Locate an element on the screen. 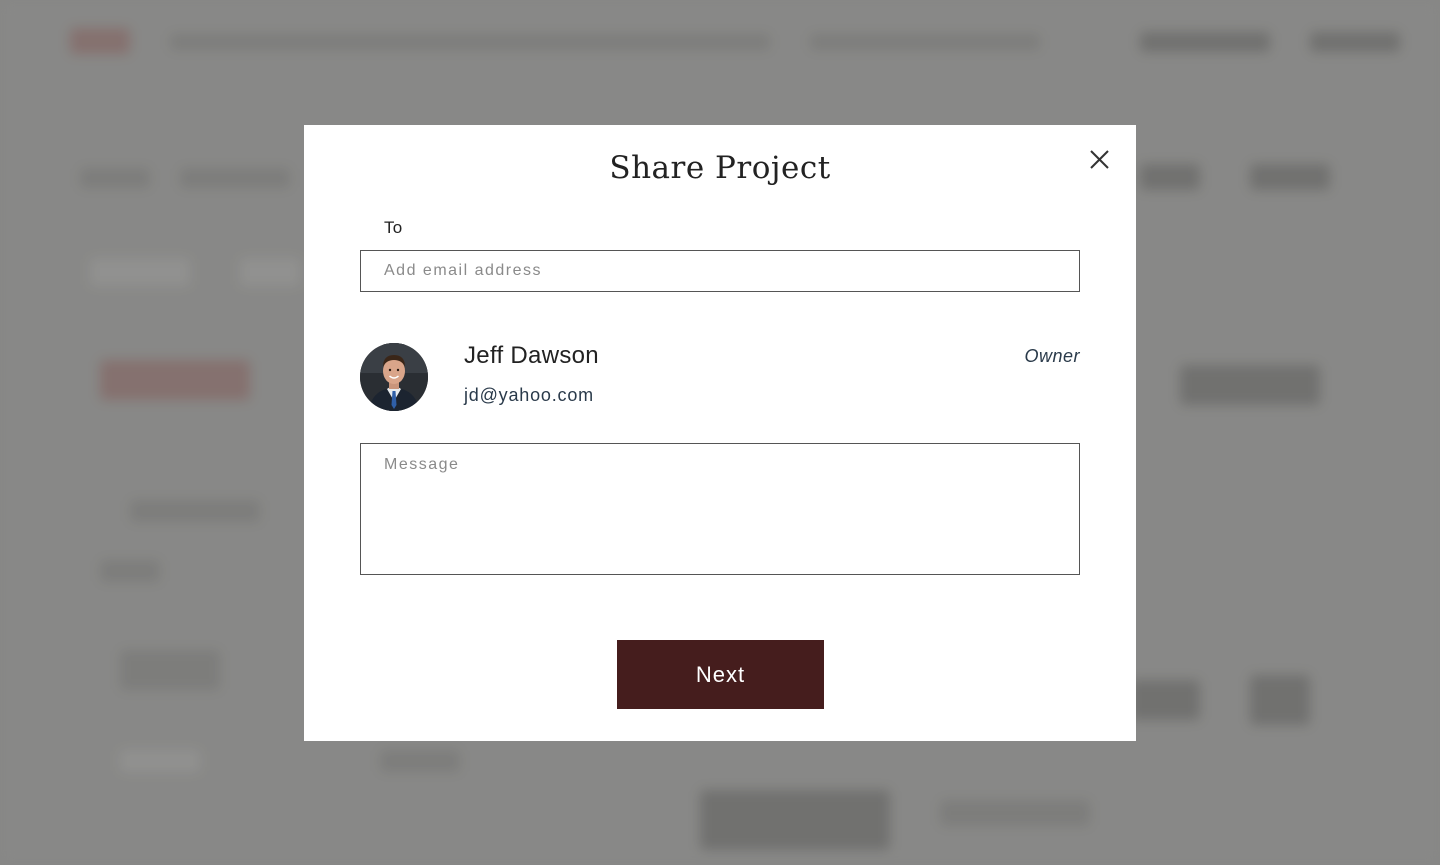  dialog-title: Share Project is located at coordinates (720, 168).